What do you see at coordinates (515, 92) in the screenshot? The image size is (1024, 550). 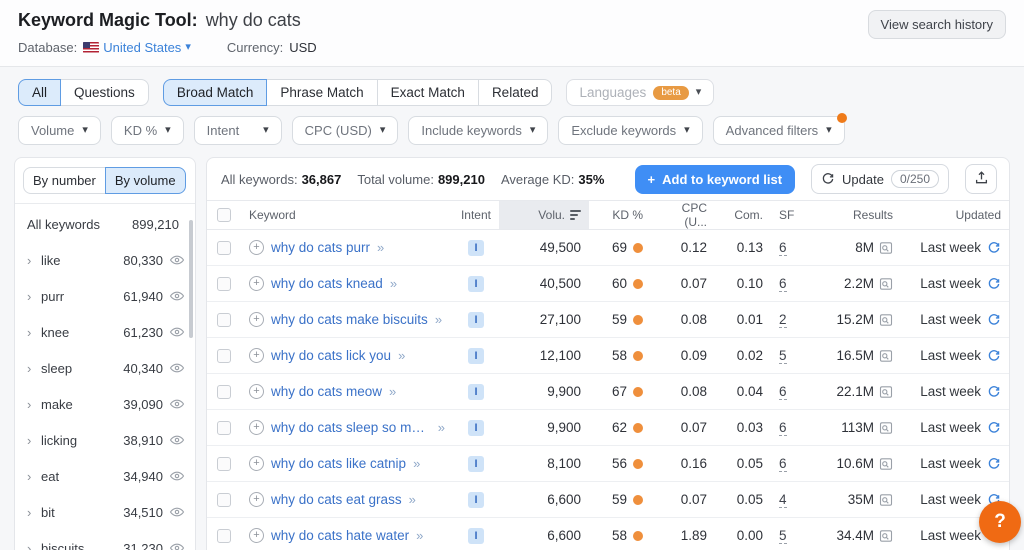 I see `tab-related: Related` at bounding box center [515, 92].